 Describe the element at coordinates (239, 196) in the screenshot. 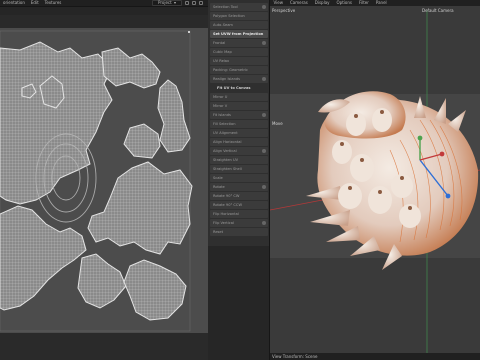

I see `tool-button: Rotate 90° CW` at that location.